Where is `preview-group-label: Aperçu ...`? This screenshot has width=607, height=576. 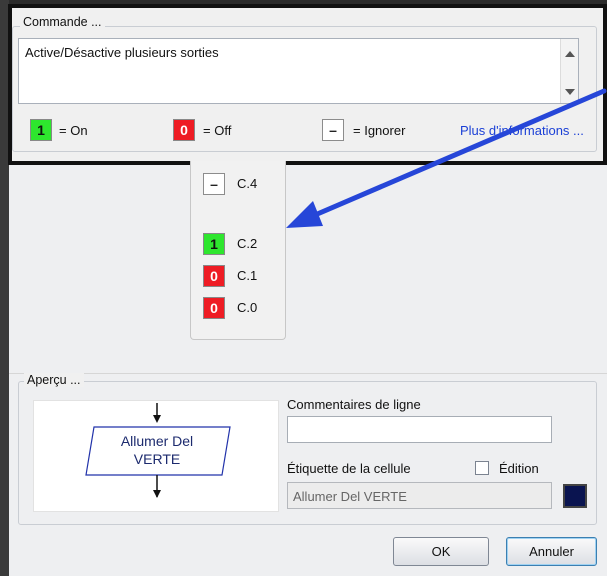 preview-group-label: Aperçu ... is located at coordinates (54, 380).